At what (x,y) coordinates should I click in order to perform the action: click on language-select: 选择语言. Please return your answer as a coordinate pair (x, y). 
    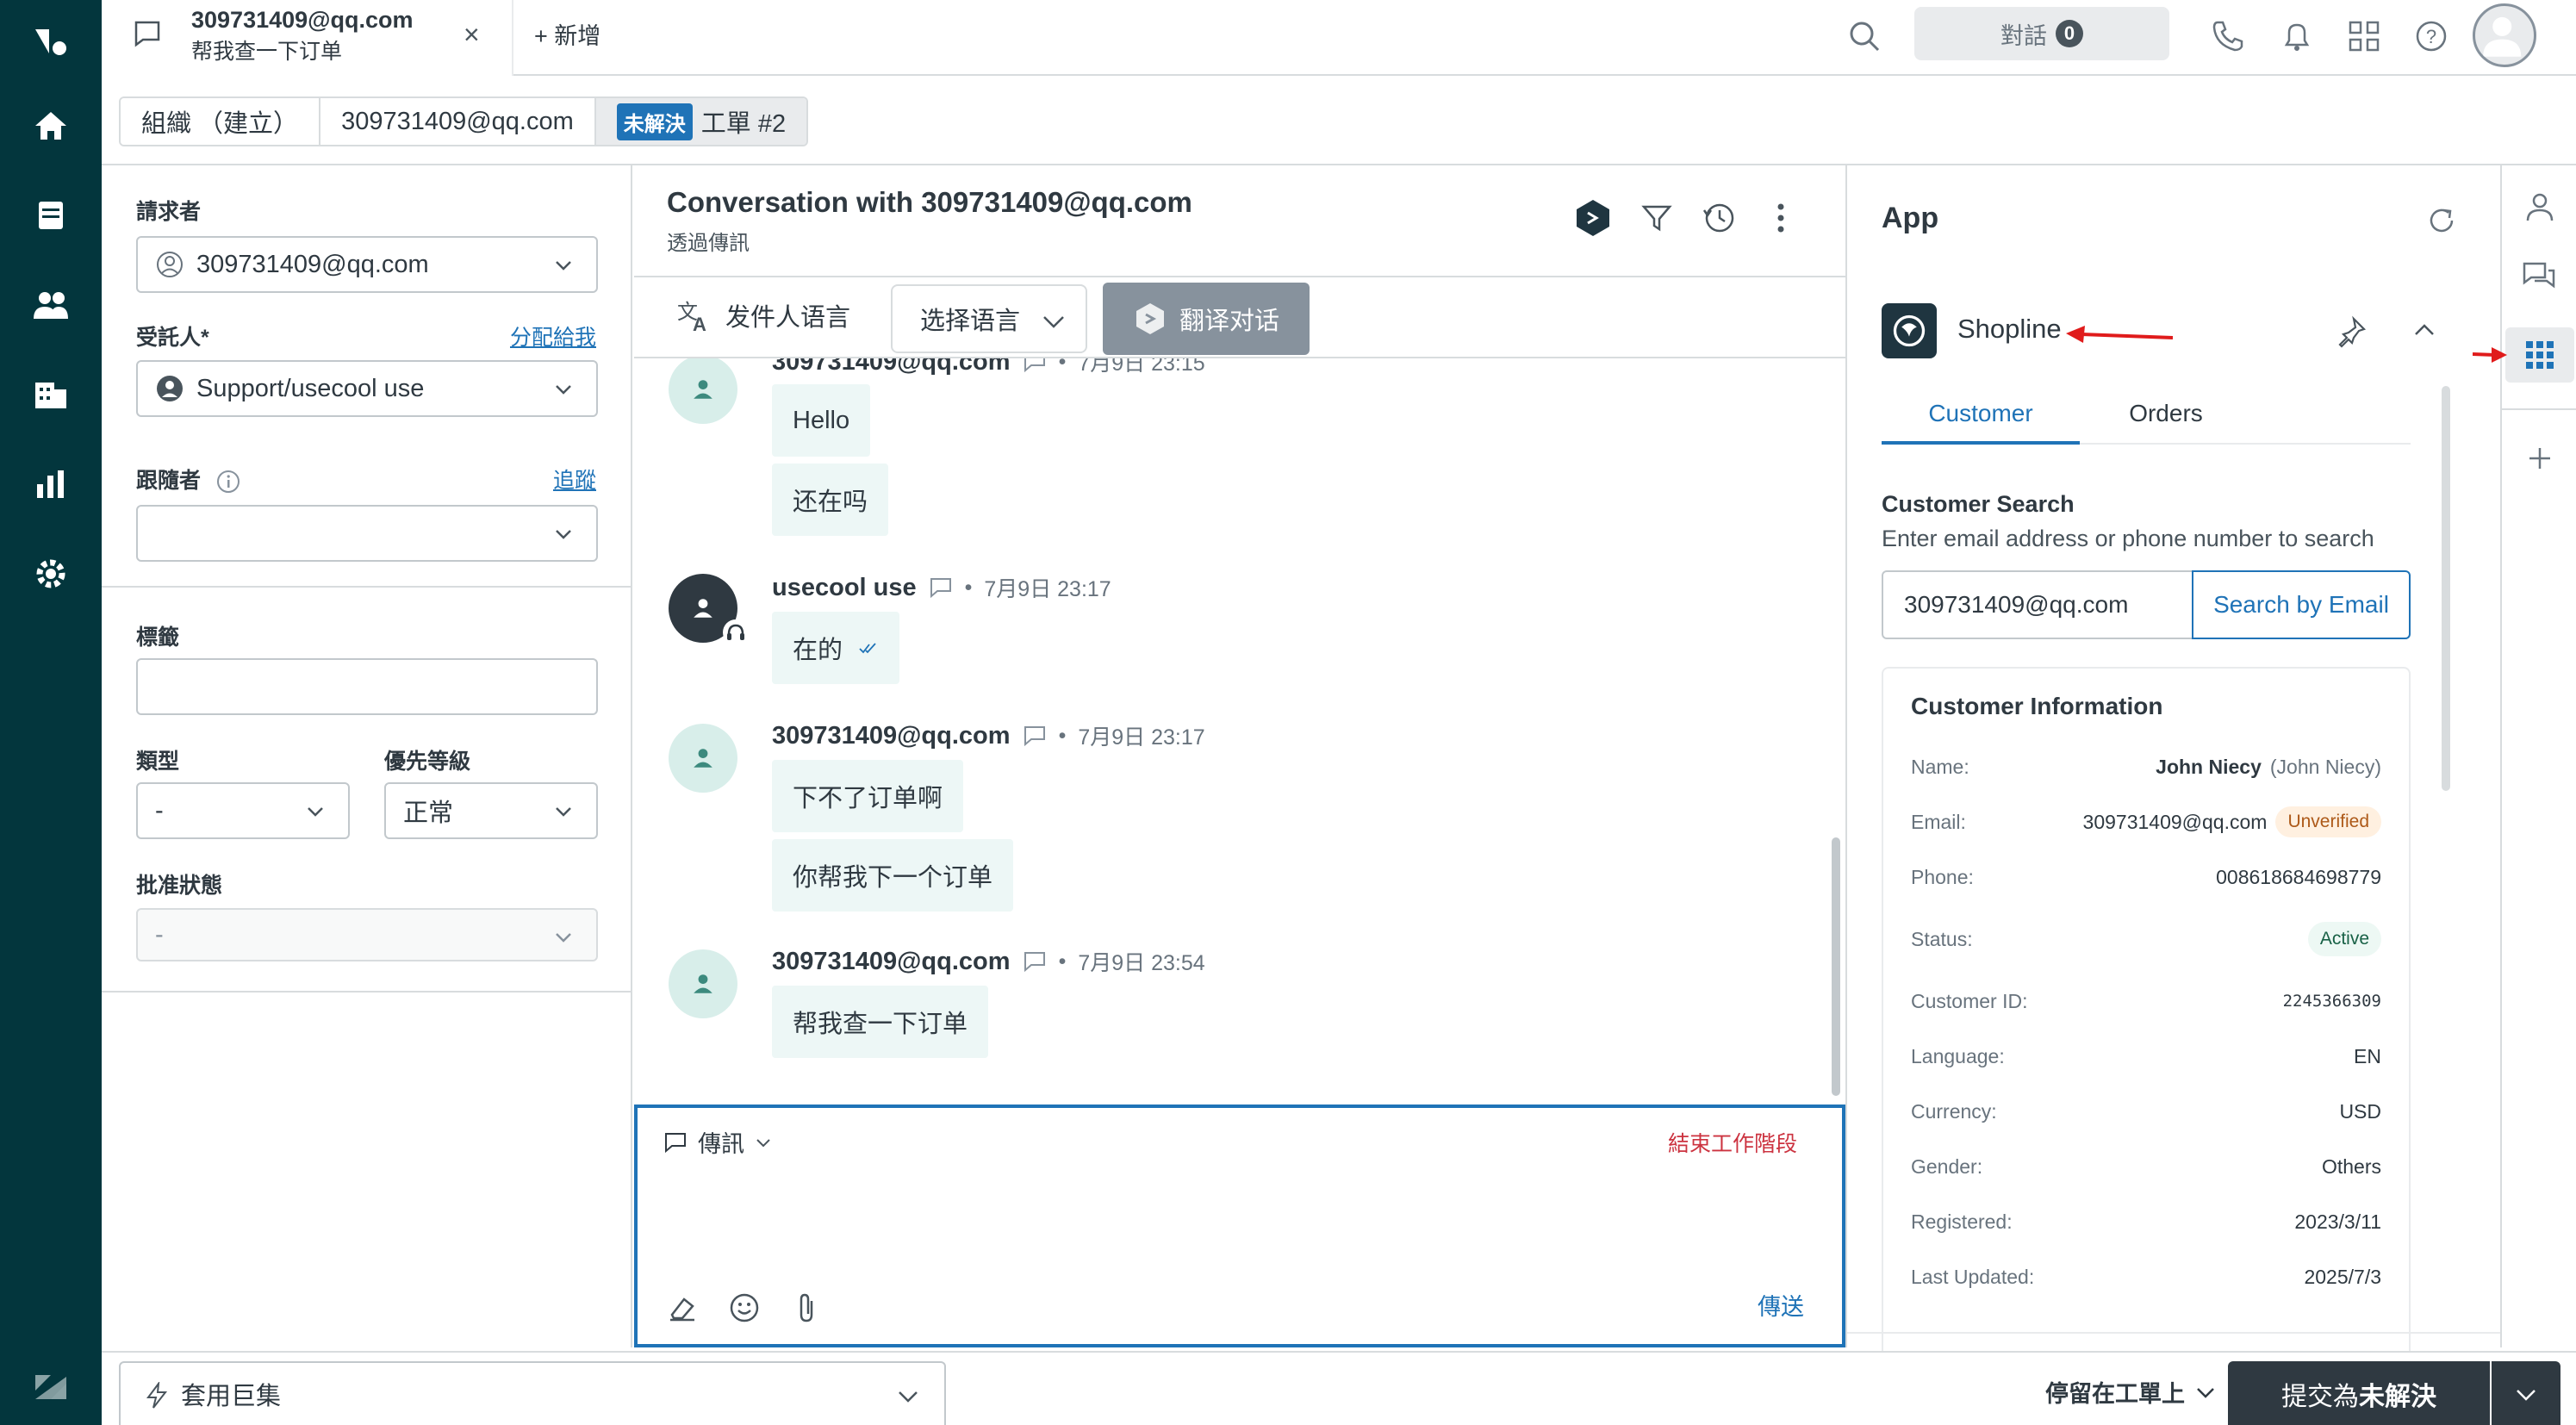
    Looking at the image, I should click on (989, 318).